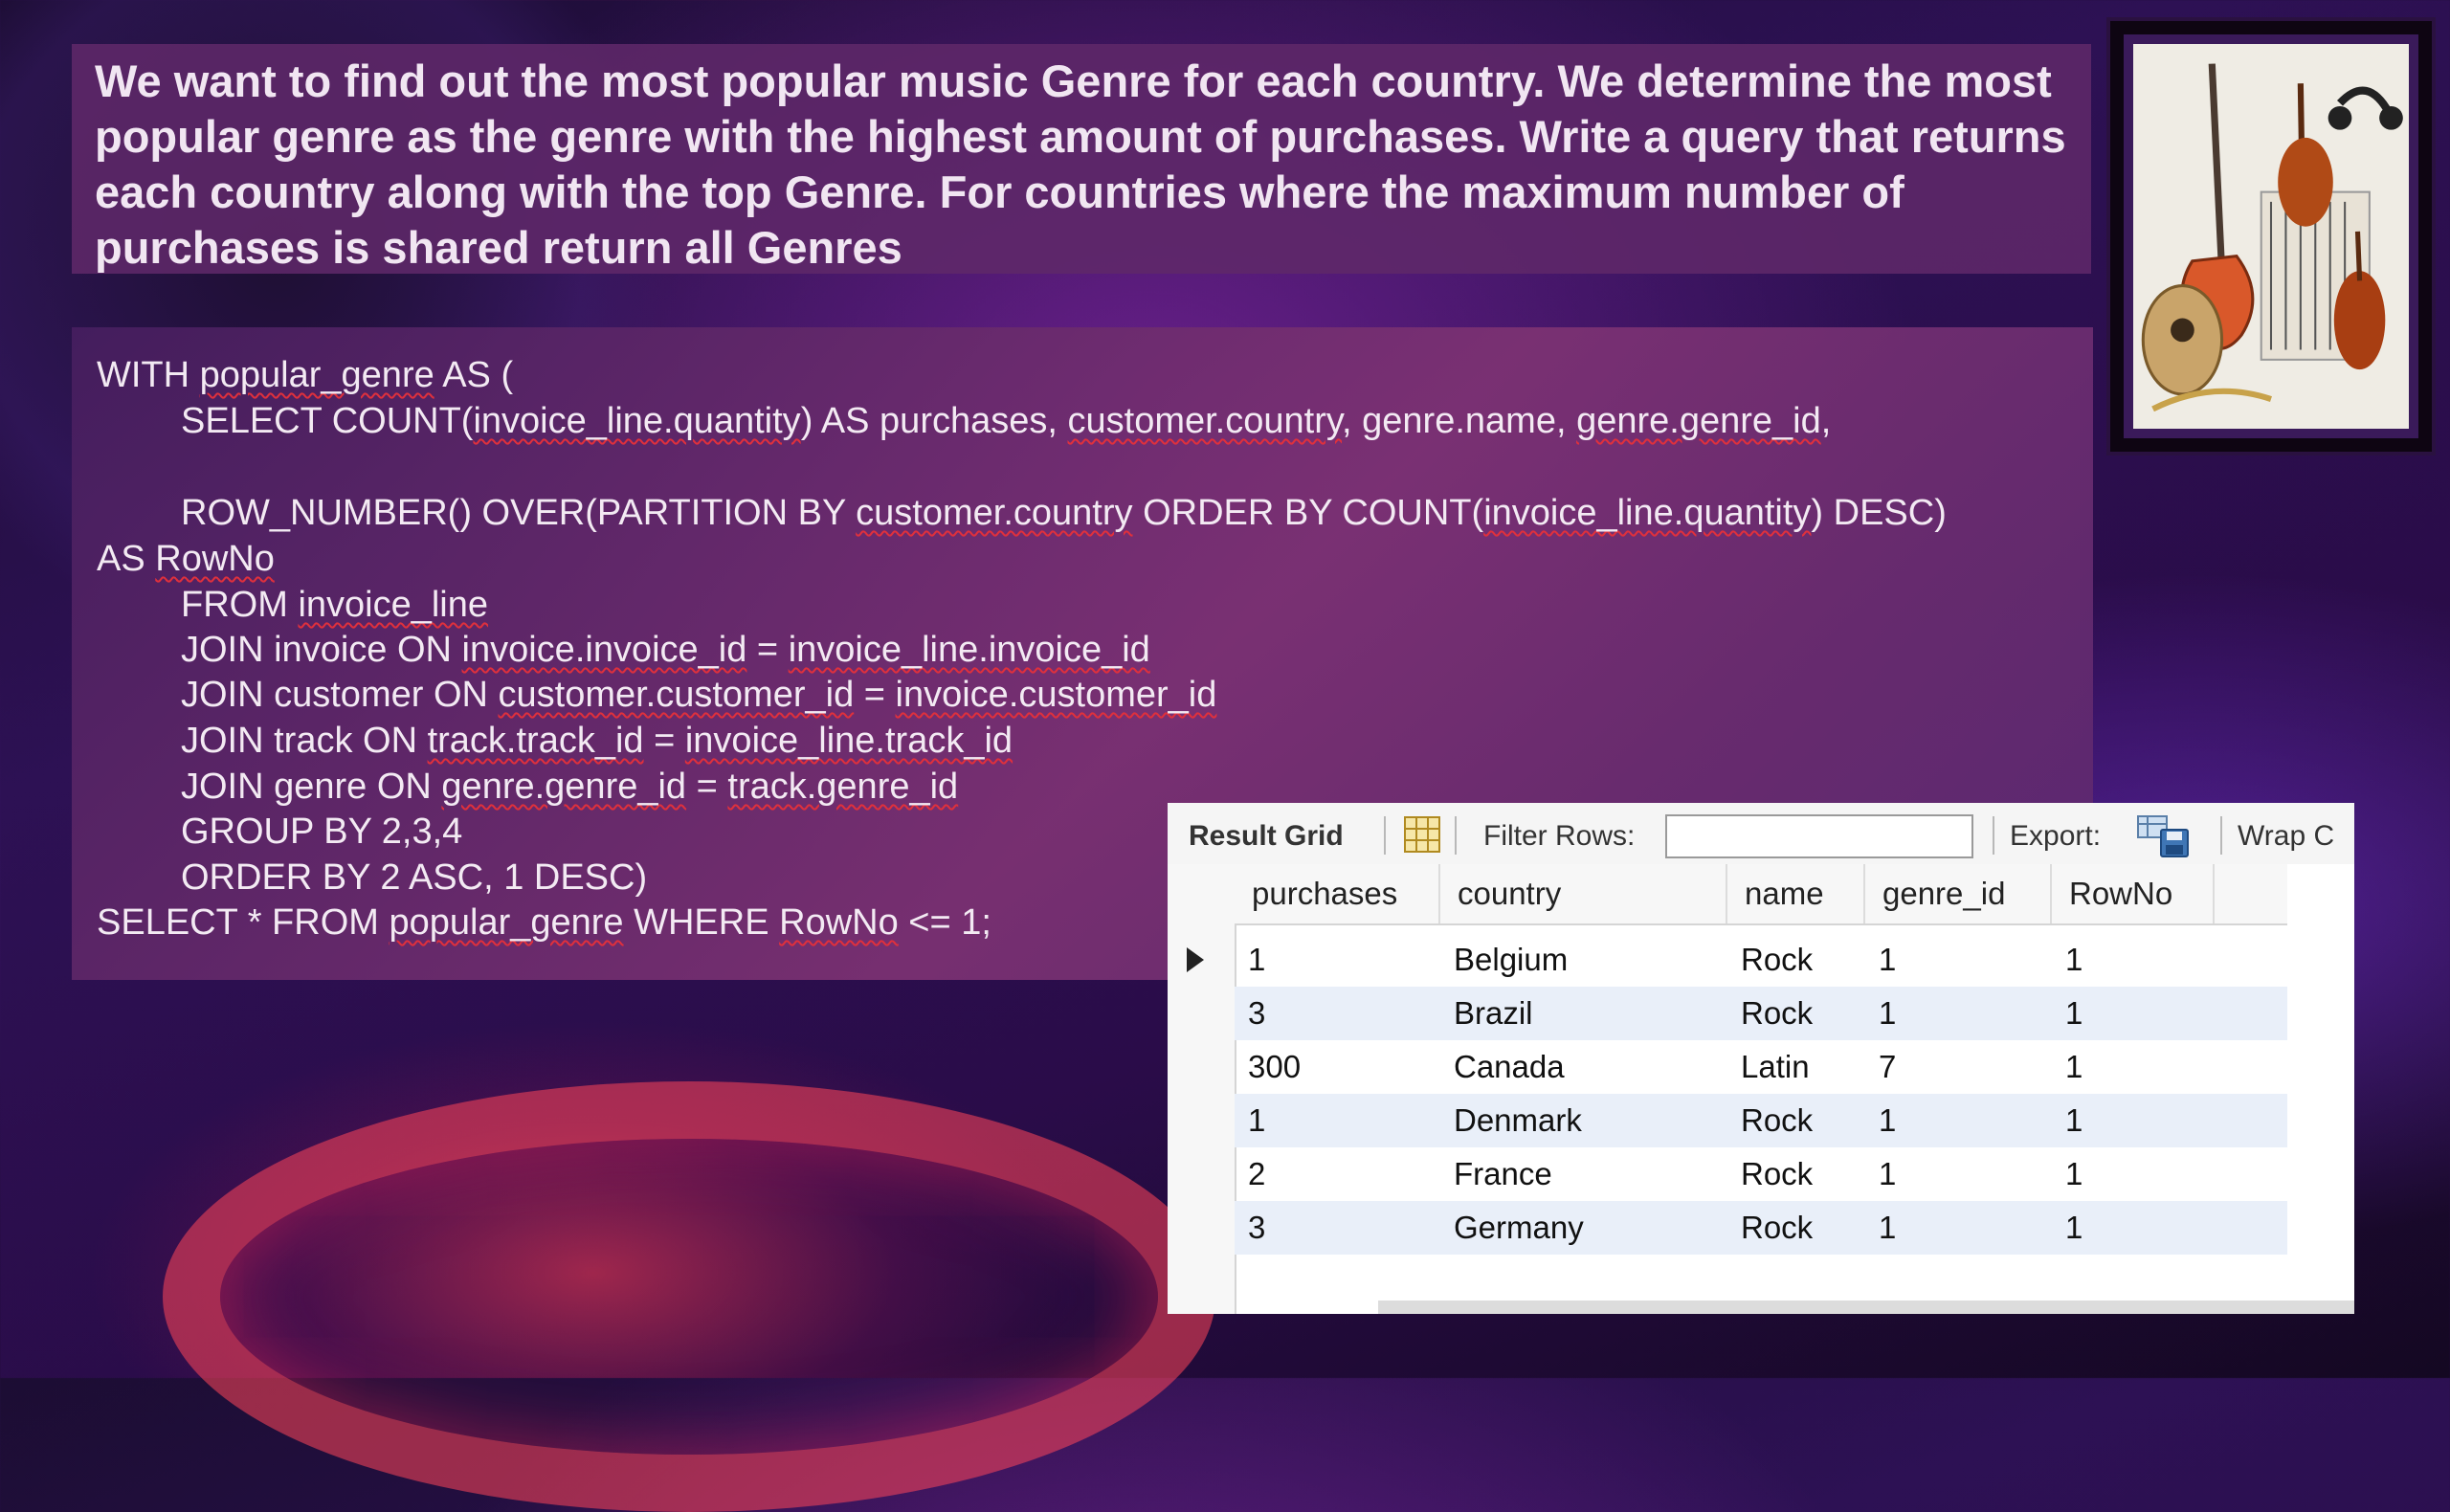 This screenshot has width=2450, height=1512. I want to click on cell-purchases: 300, so click(1337, 1067).